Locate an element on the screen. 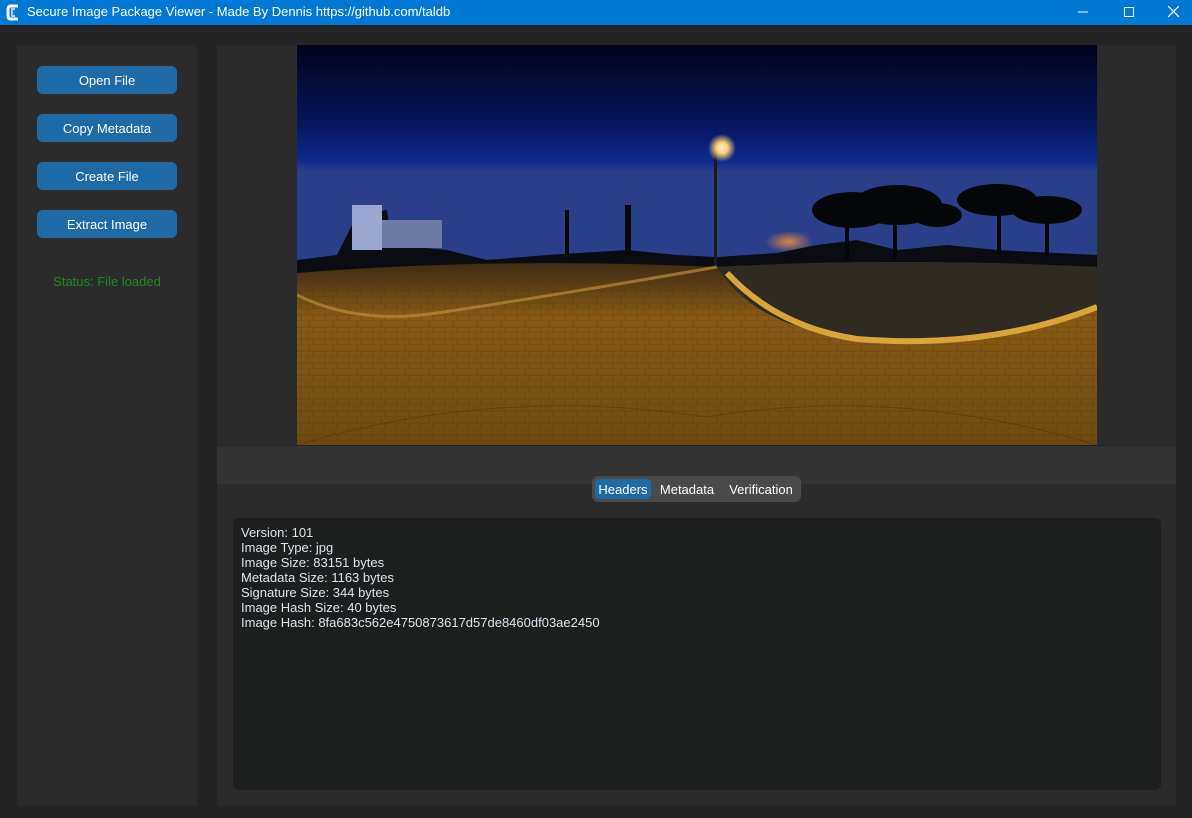 The width and height of the screenshot is (1192, 818). tab-headers: Headers is located at coordinates (623, 489).